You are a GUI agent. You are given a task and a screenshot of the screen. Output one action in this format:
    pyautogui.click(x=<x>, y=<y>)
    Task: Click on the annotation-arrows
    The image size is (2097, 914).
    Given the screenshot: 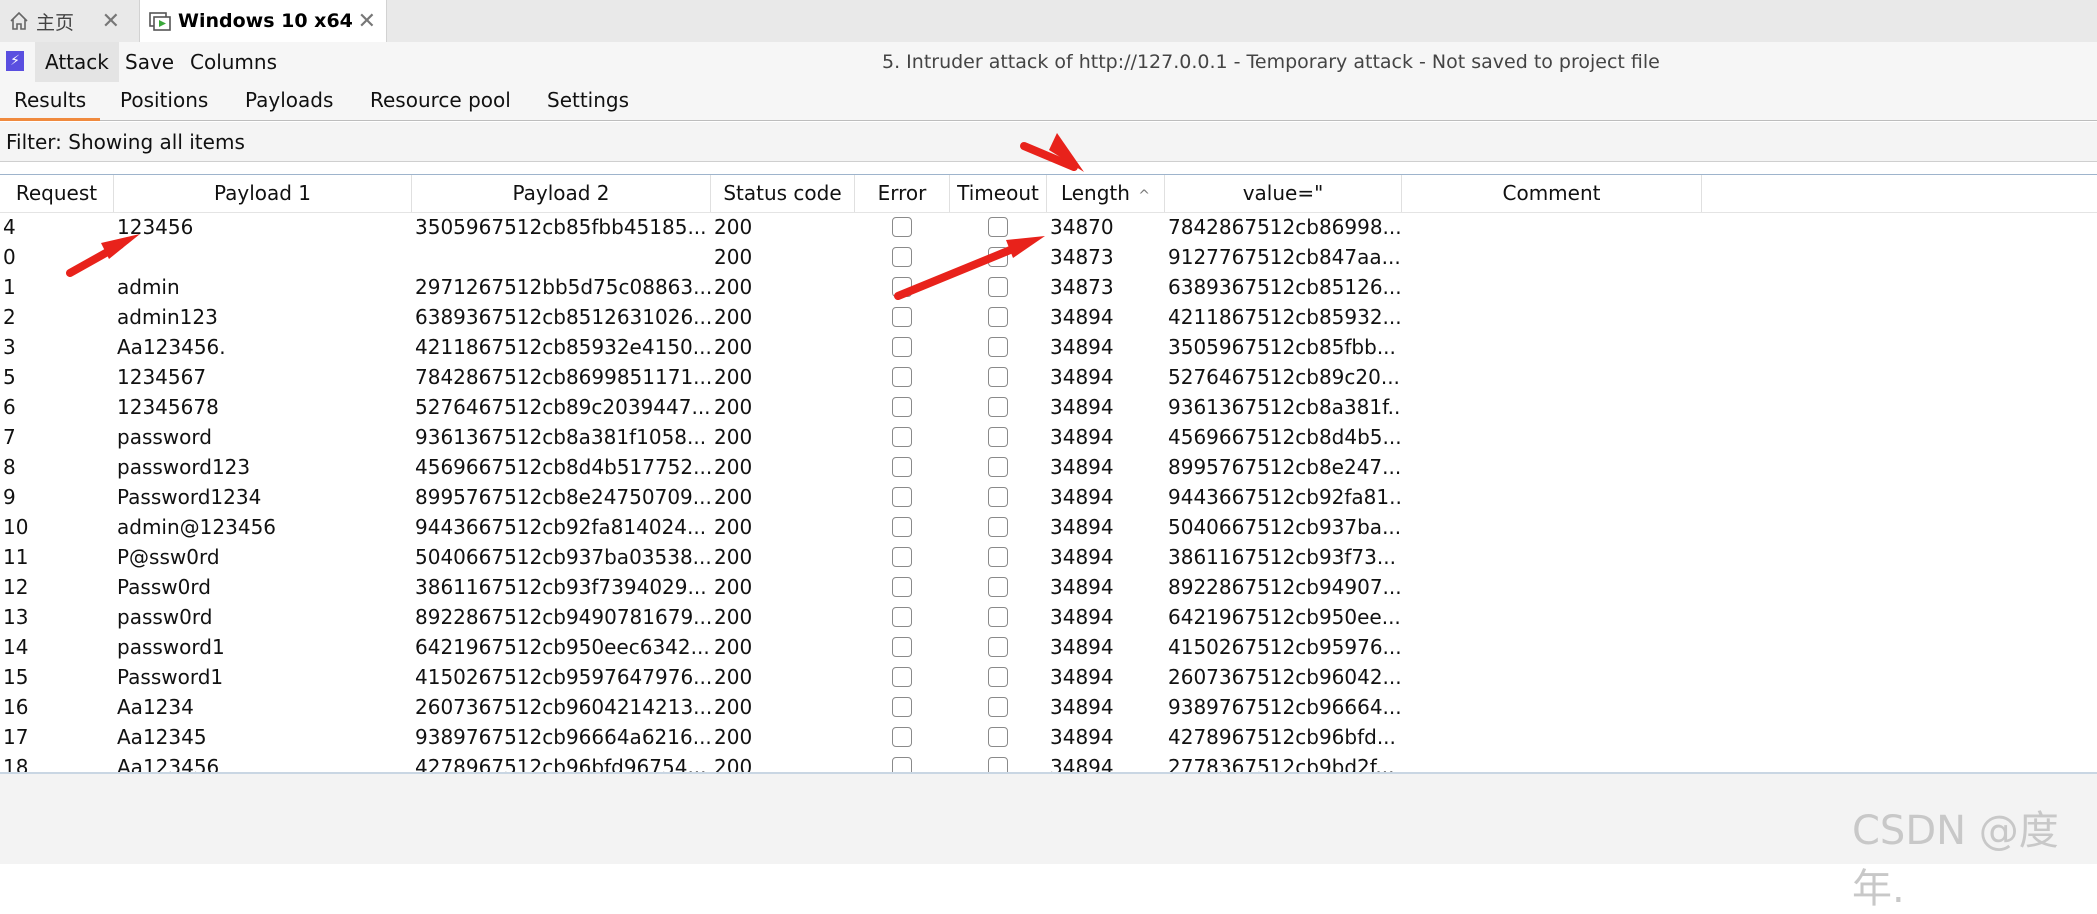 What is the action you would take?
    pyautogui.click(x=575, y=216)
    